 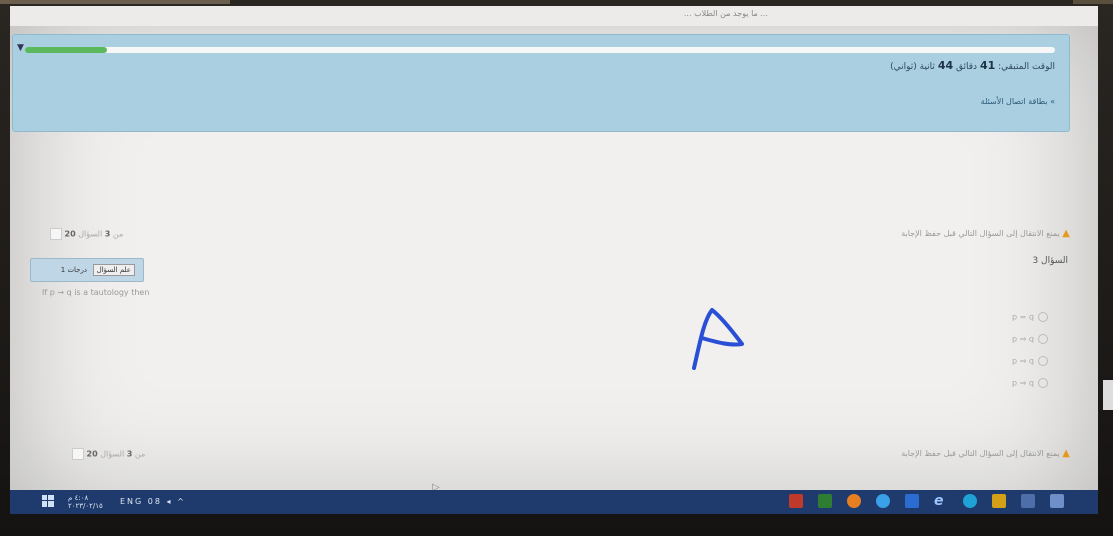 I want to click on file-explorer-icon, so click(x=999, y=501).